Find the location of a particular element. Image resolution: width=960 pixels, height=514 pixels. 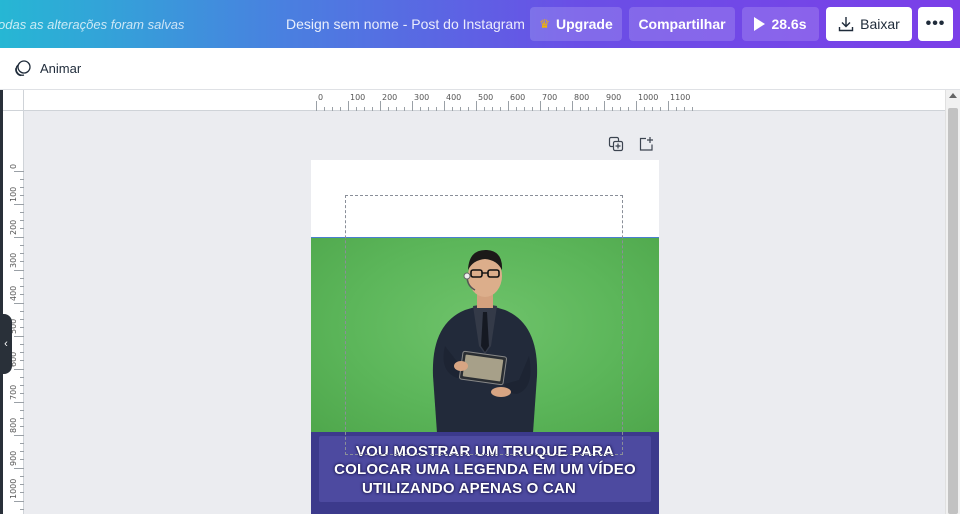

ruler-tick-label: 600 is located at coordinates (518, 97).